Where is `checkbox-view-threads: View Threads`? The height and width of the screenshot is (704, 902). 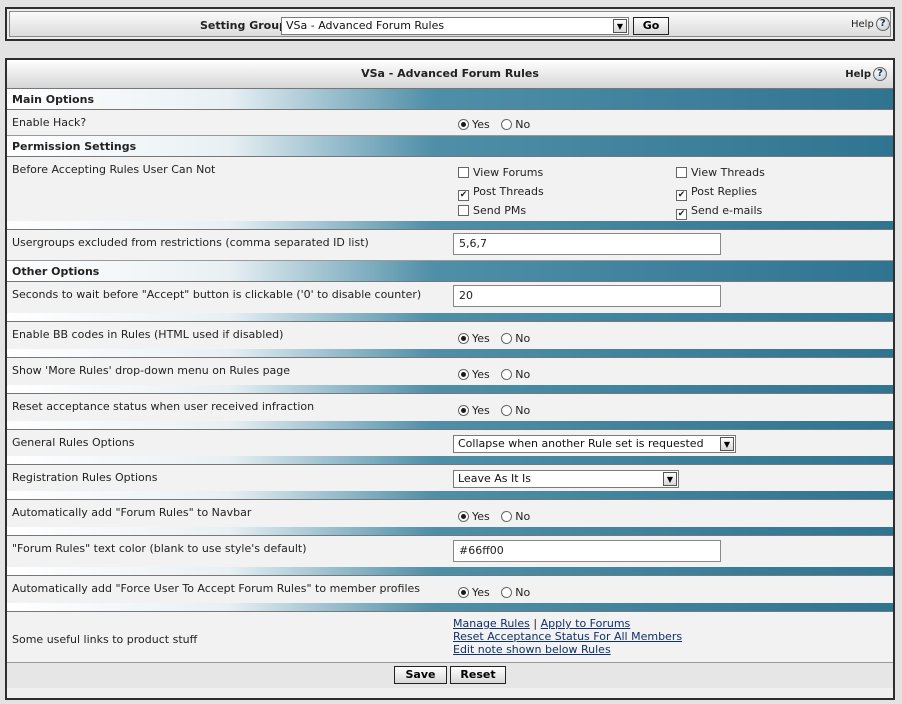 checkbox-view-threads: View Threads is located at coordinates (720, 172).